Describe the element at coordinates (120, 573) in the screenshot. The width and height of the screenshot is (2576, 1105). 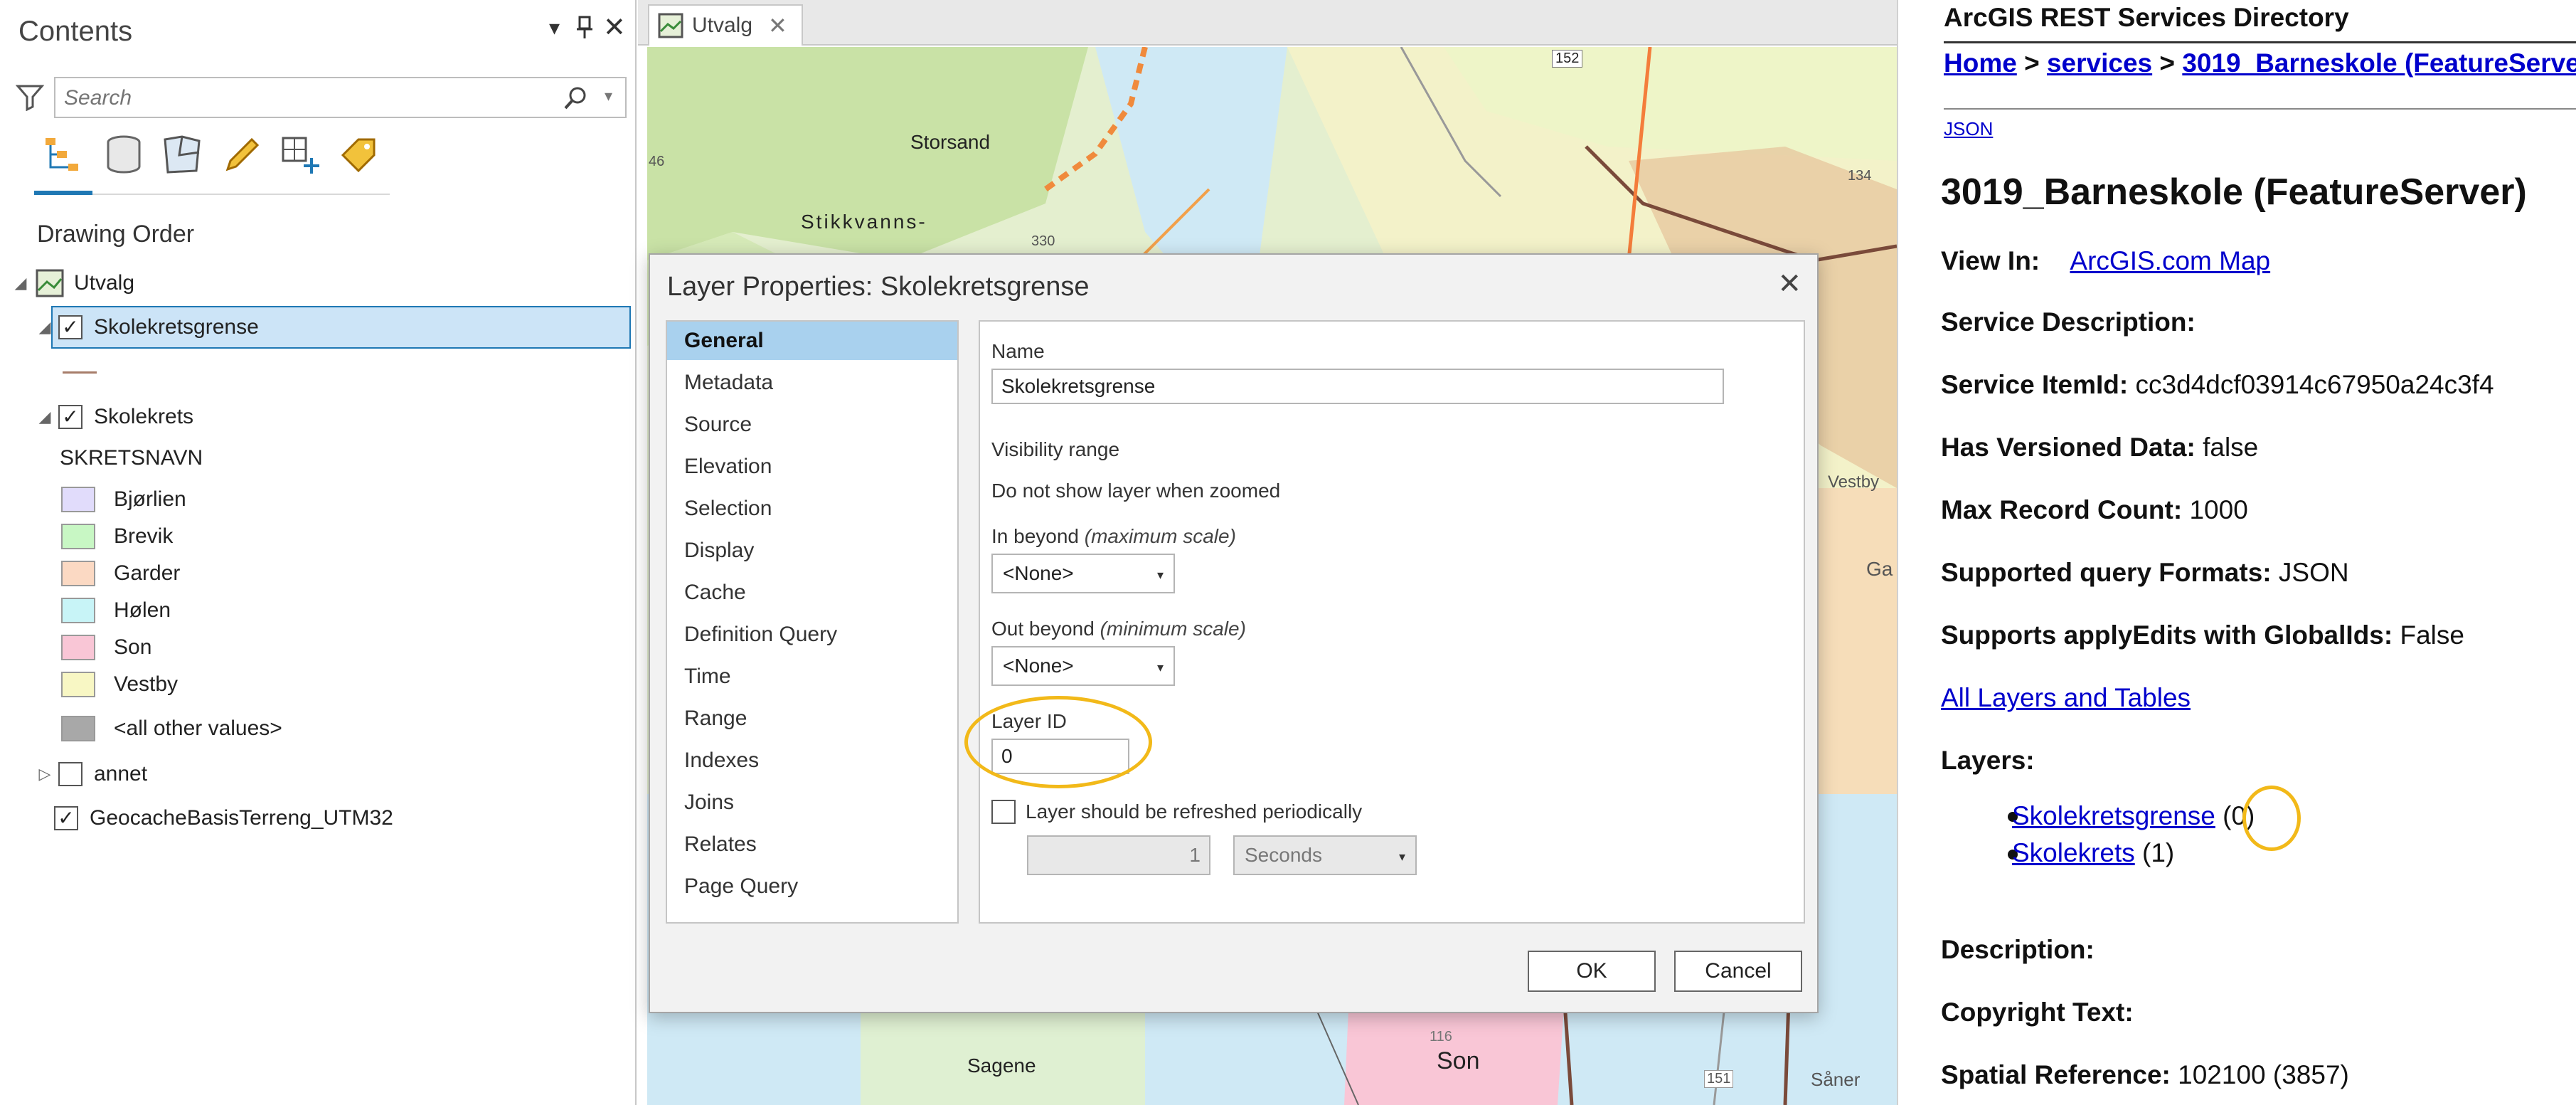
I see `legend-item: Garder` at that location.